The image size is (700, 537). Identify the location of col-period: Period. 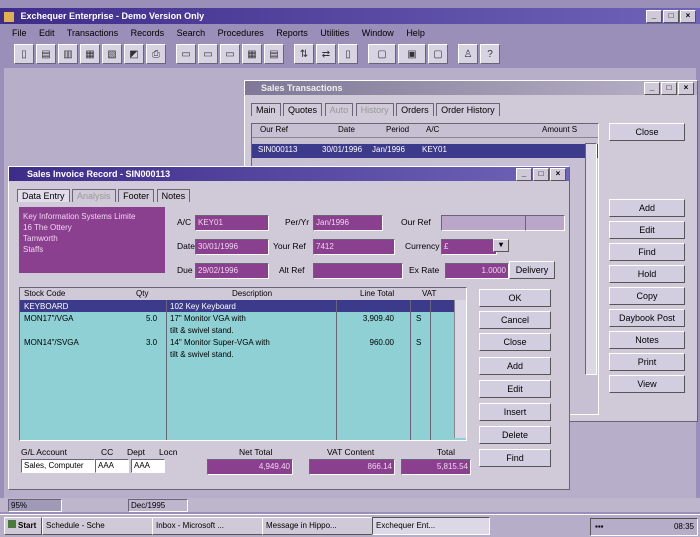
(397, 129).